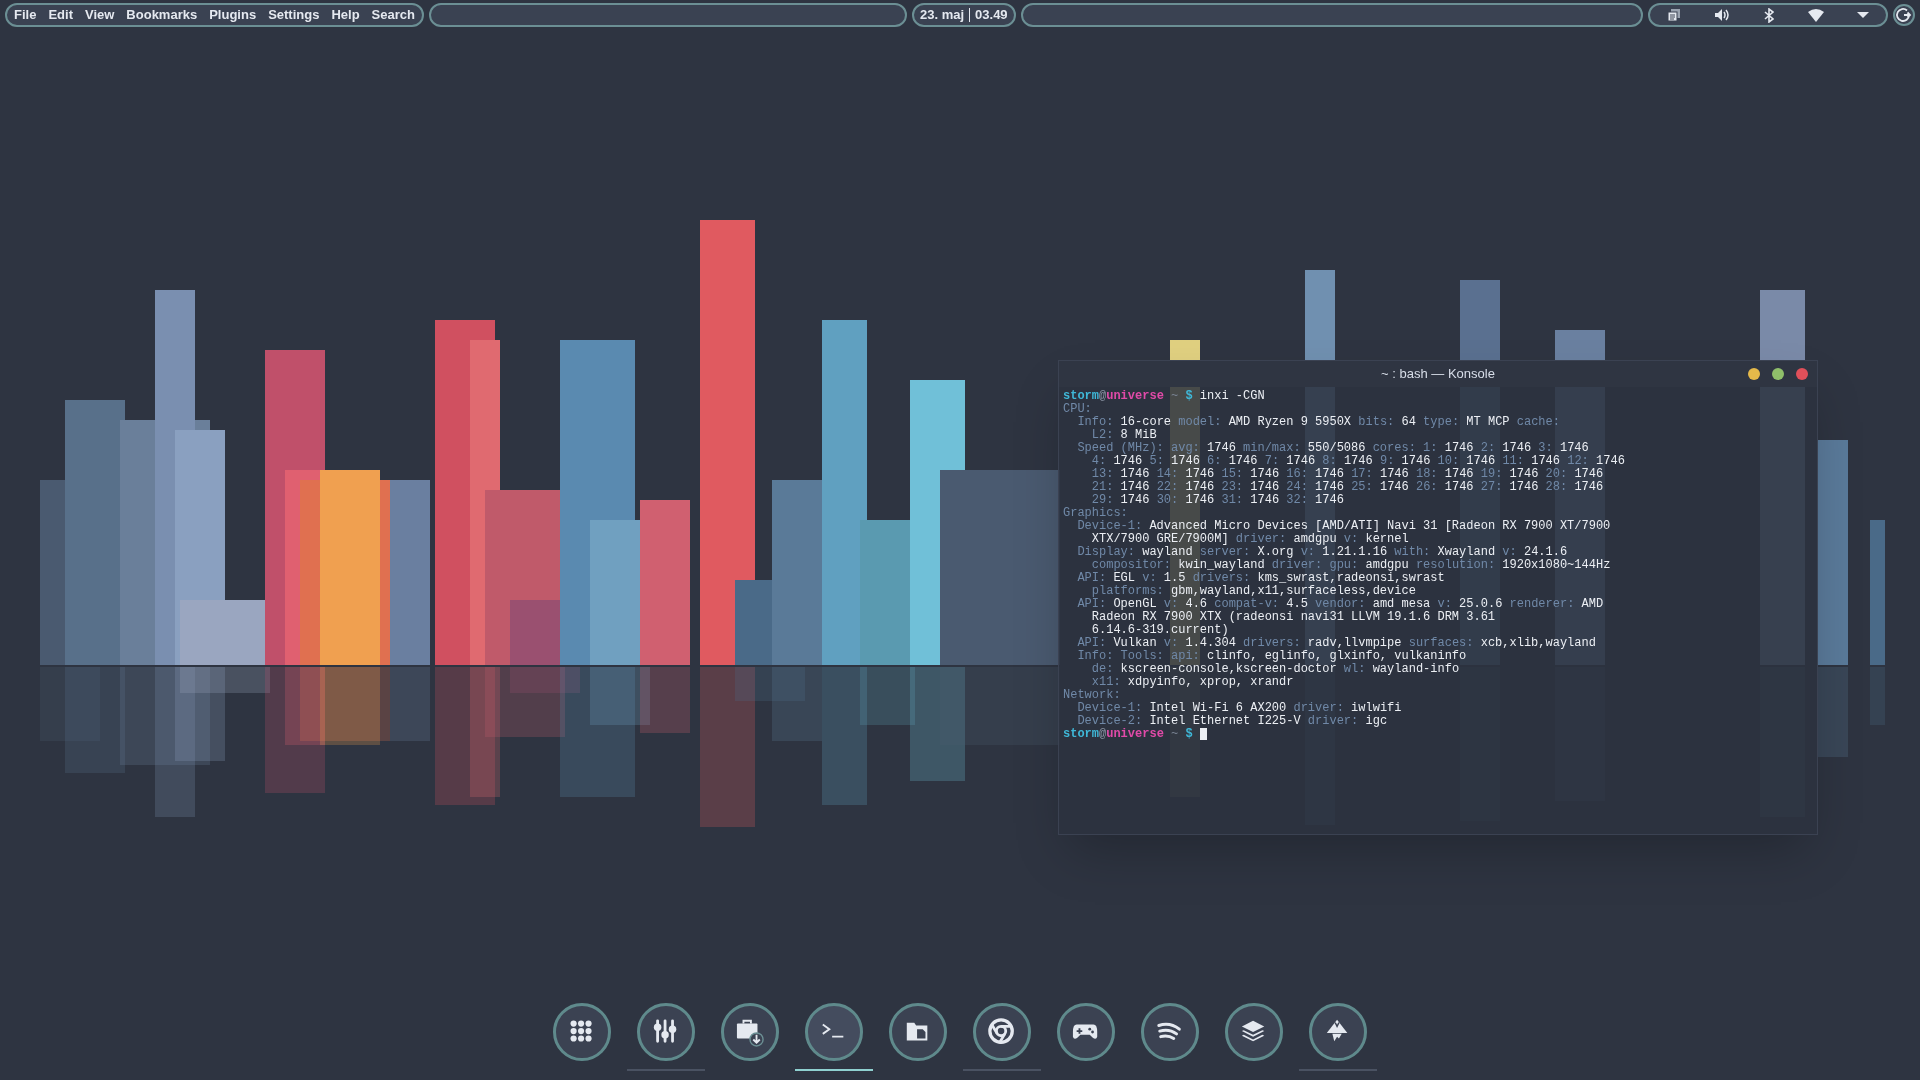 This screenshot has height=1080, width=1920. Describe the element at coordinates (1863, 15) in the screenshot. I see `caret-icon` at that location.